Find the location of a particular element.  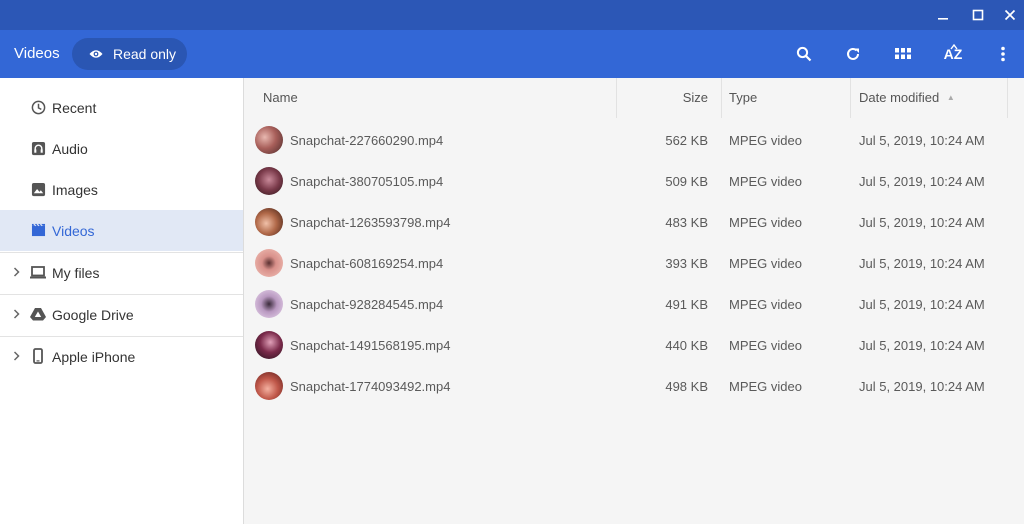

column-header-date-modified: Date modified ▲ is located at coordinates (907, 98).